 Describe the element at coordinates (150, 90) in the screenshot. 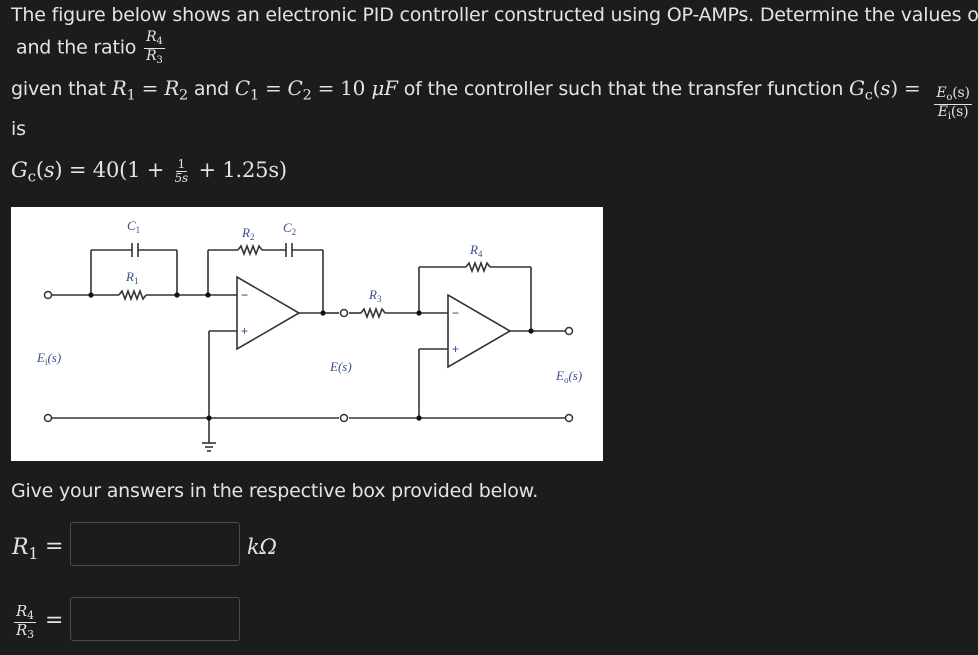

I see `math-r1-eq-r2: R1 = R2` at that location.